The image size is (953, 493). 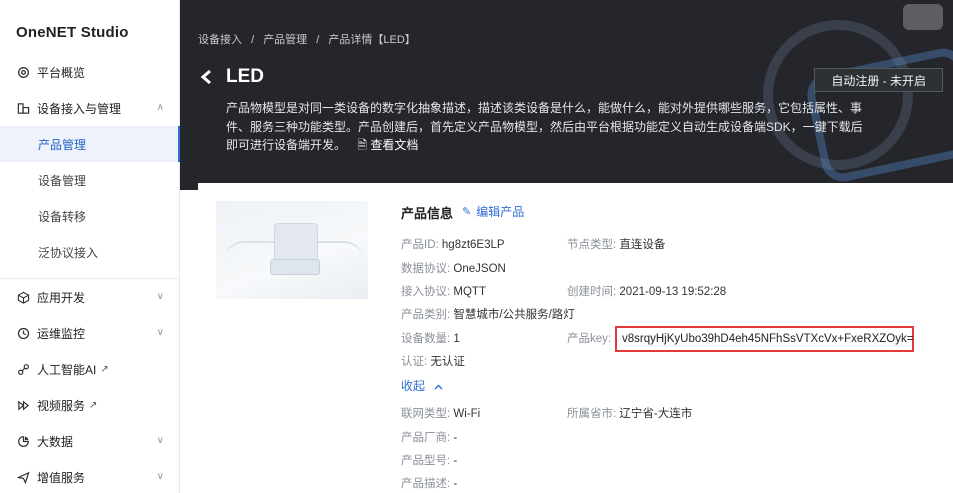 I want to click on field-auth: 认证: 无认证, so click(x=433, y=361).